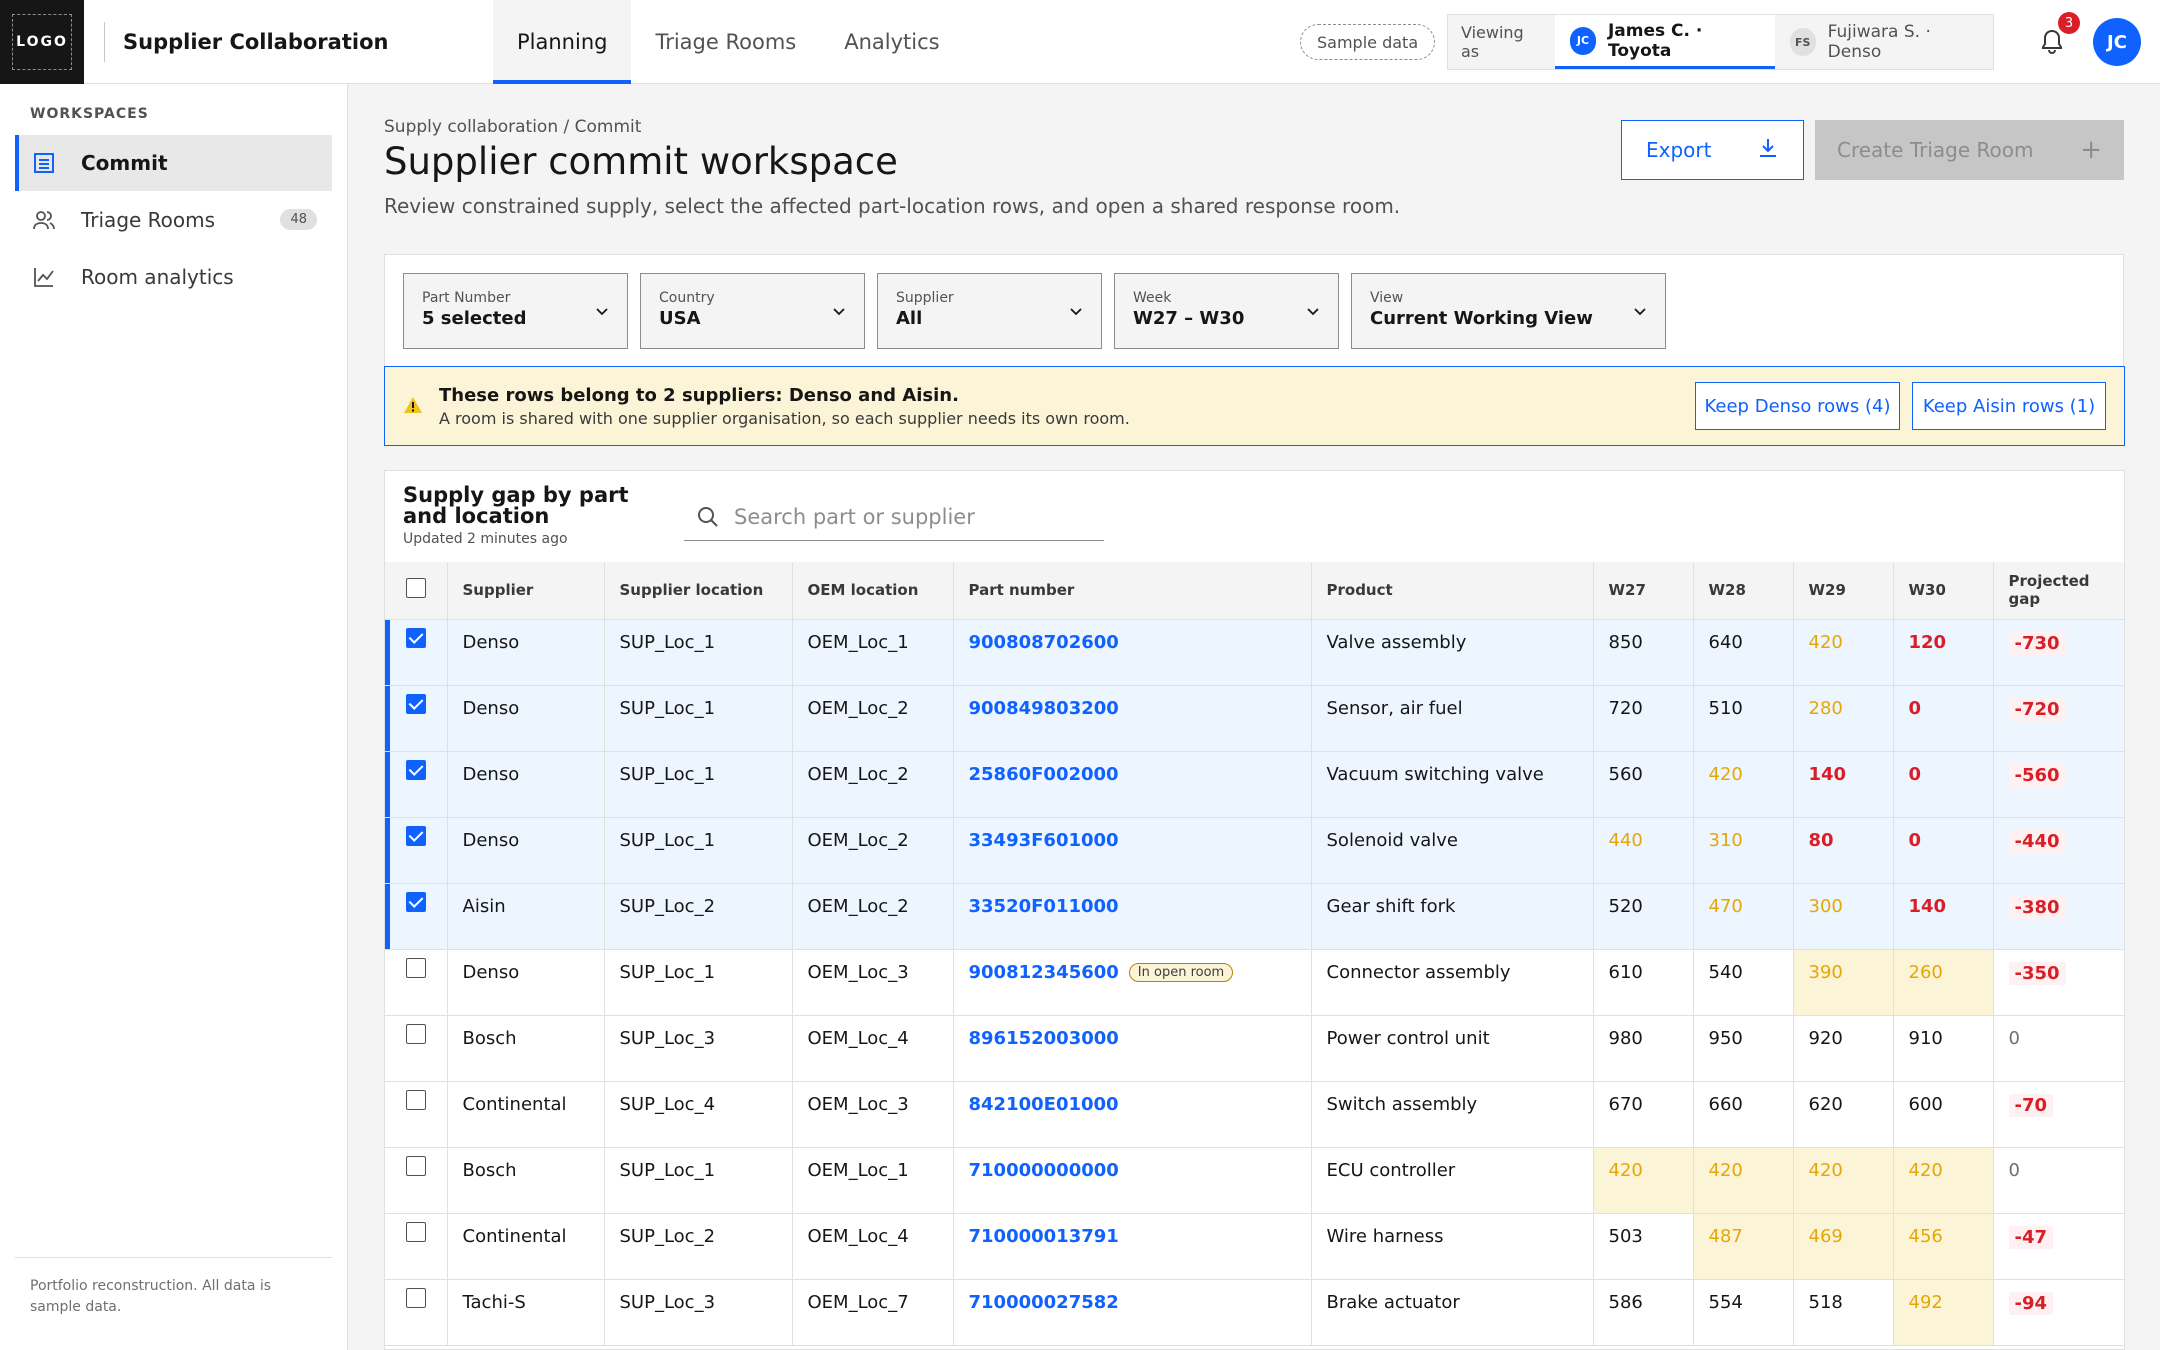 The height and width of the screenshot is (1350, 2160). I want to click on tab-planning: Planning, so click(562, 42).